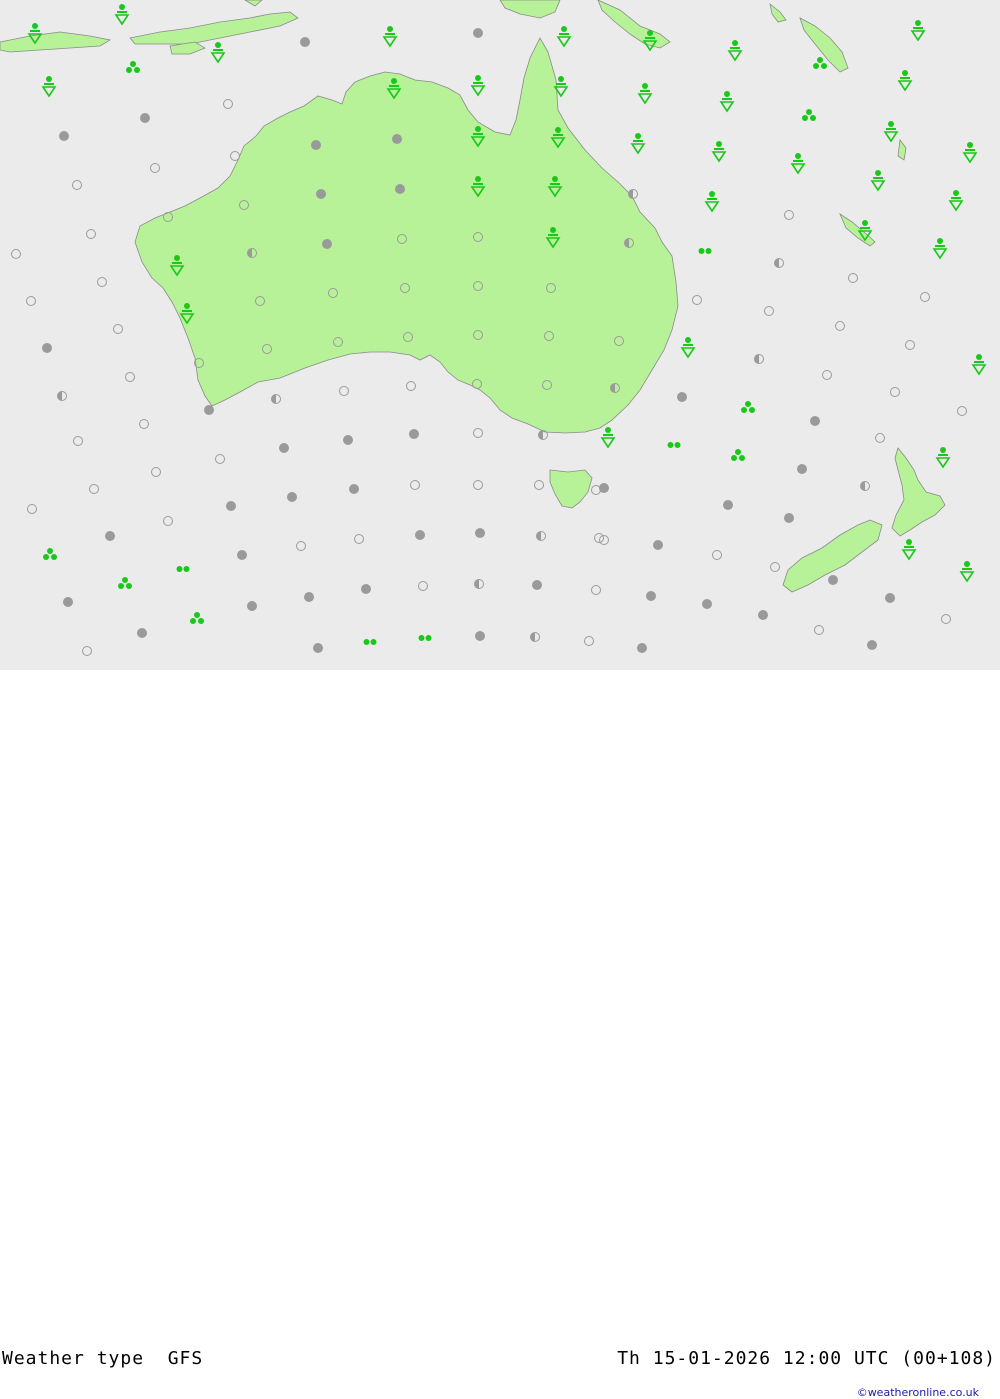 The height and width of the screenshot is (1399, 1000). Describe the element at coordinates (806, 1358) in the screenshot. I see `valid-time-label: Th 15-01-2026 12:00 UTC (00+108)` at that location.